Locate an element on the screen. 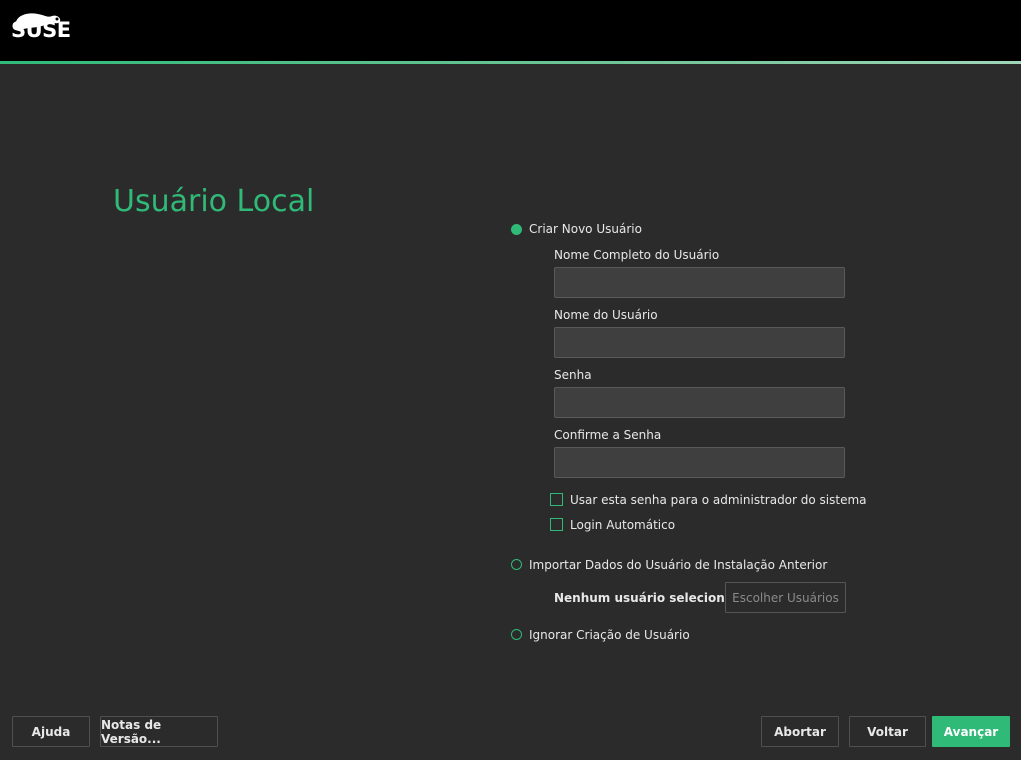  password-label: Senha is located at coordinates (573, 375).